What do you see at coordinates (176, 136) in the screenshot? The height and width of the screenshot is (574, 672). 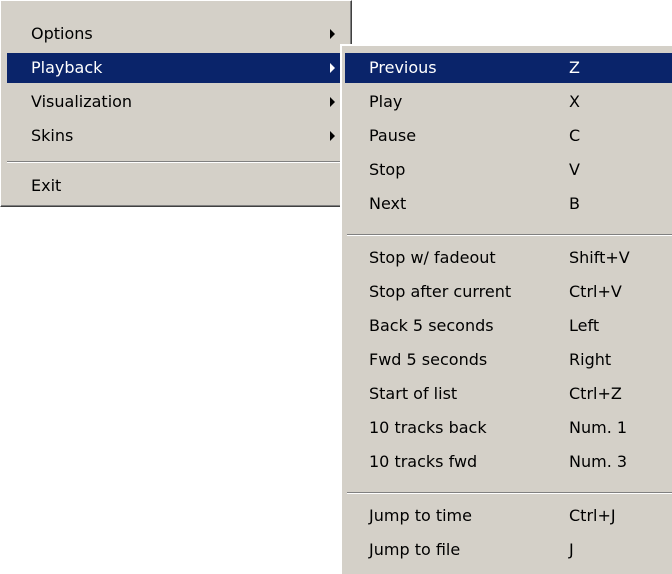 I see `menu-item-skins: Skins` at bounding box center [176, 136].